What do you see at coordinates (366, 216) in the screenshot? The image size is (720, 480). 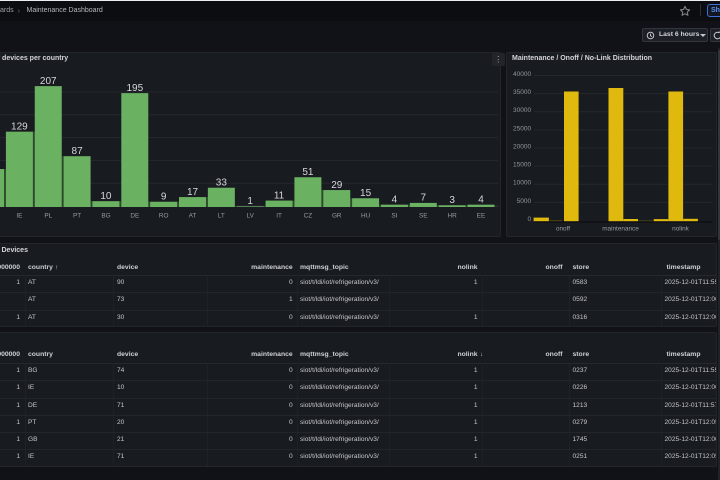 I see `svg-text: HU` at bounding box center [366, 216].